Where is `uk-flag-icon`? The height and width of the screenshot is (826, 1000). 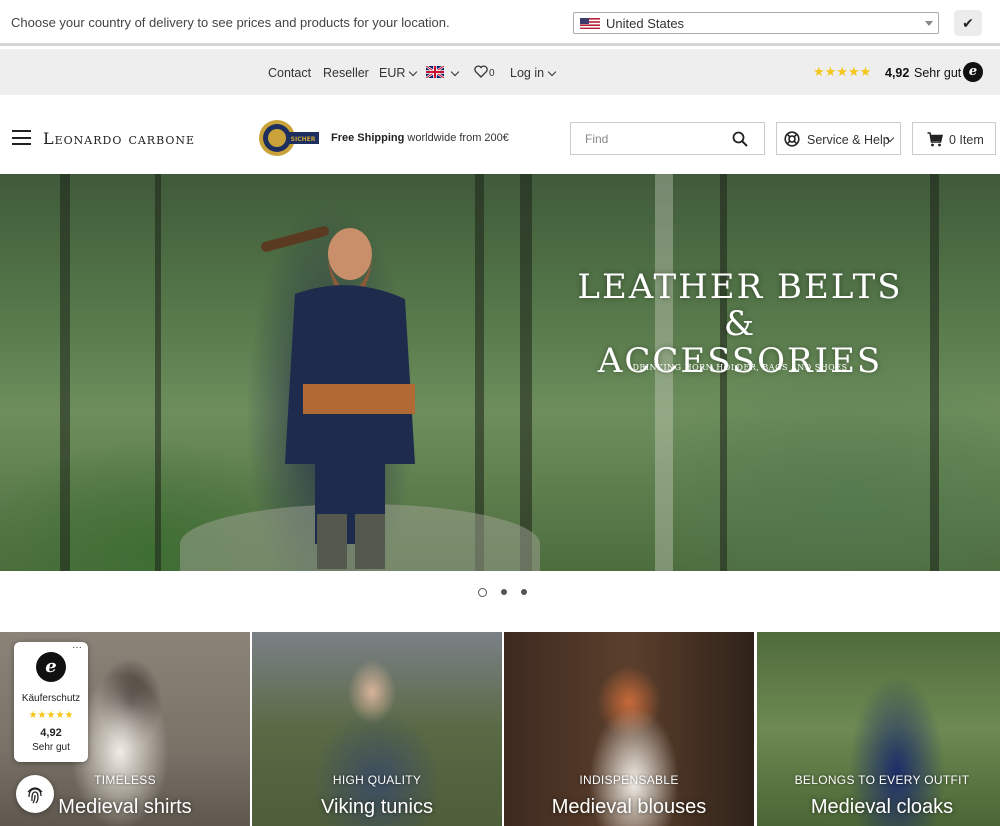 uk-flag-icon is located at coordinates (435, 72).